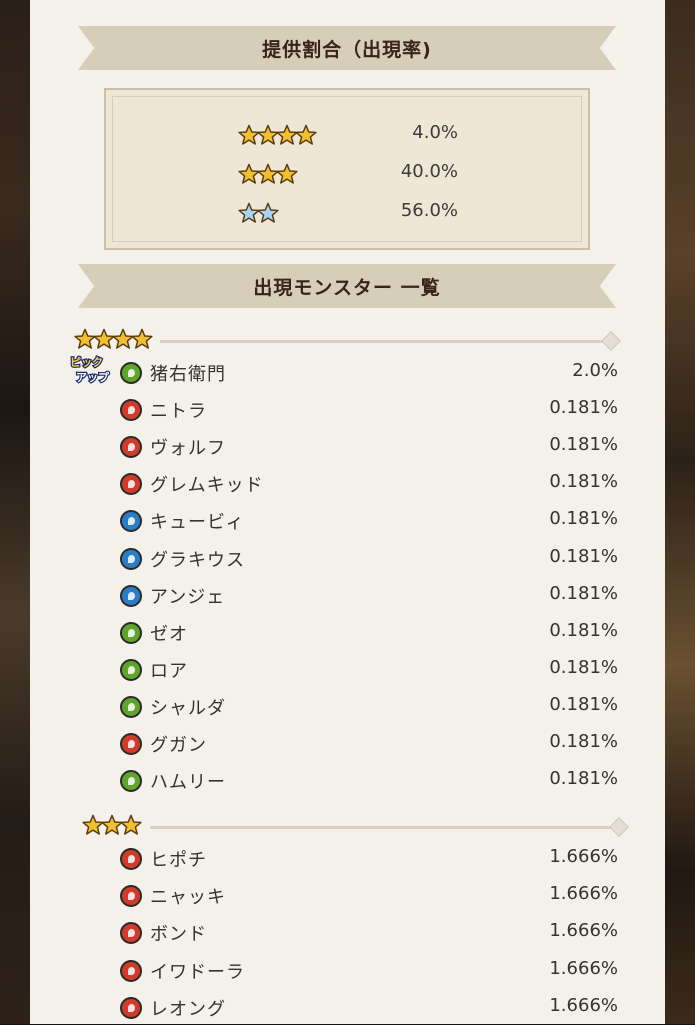 This screenshot has height=1025, width=695. Describe the element at coordinates (347, 708) in the screenshot. I see `monster-row: シャルダ 0.181%` at that location.